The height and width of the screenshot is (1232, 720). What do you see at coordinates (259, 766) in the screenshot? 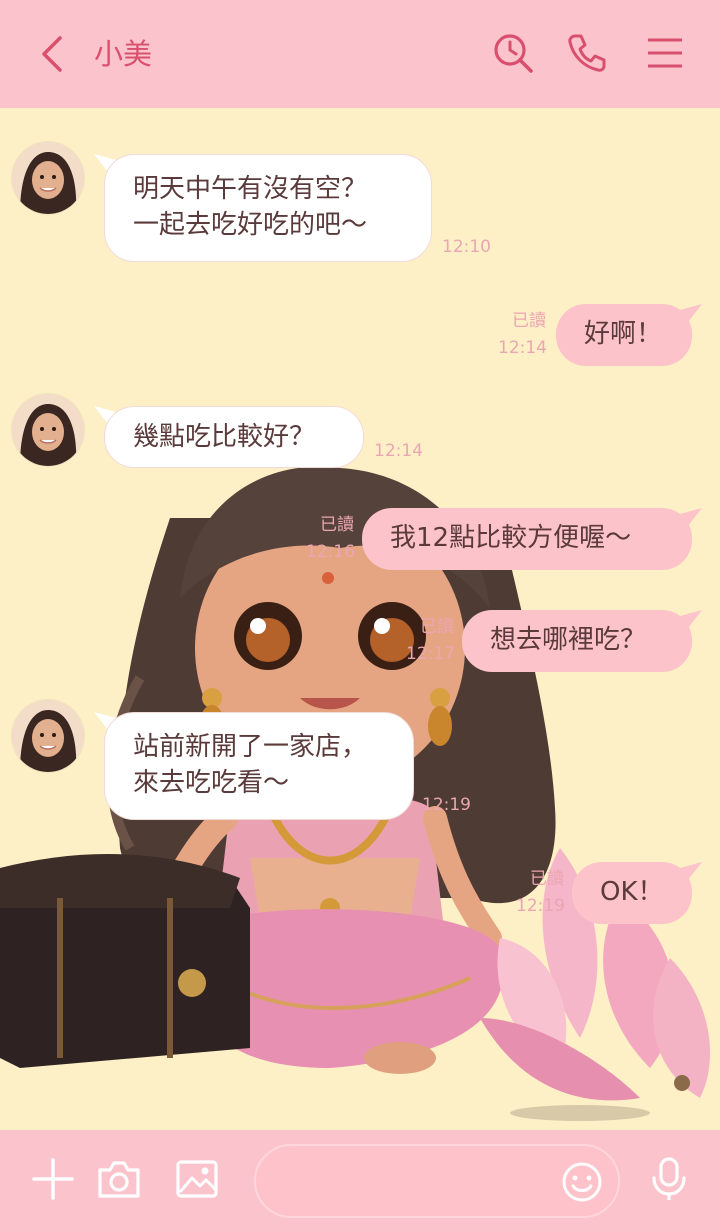
I see `message-bubble-incoming: 站前新開了一家店， 來去吃吃看～` at bounding box center [259, 766].